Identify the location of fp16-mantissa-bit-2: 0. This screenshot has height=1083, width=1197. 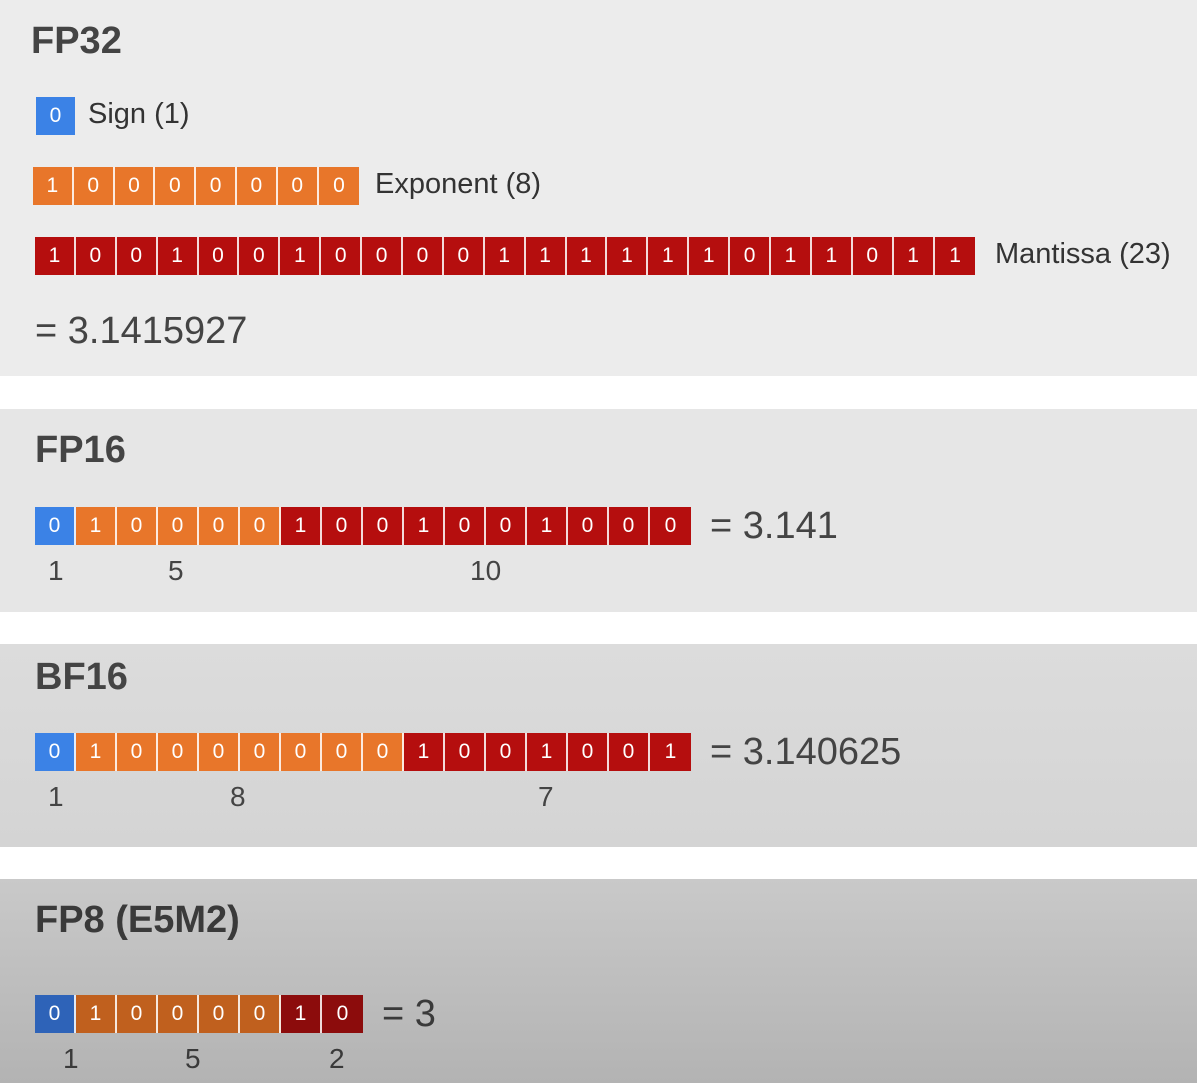
(383, 526).